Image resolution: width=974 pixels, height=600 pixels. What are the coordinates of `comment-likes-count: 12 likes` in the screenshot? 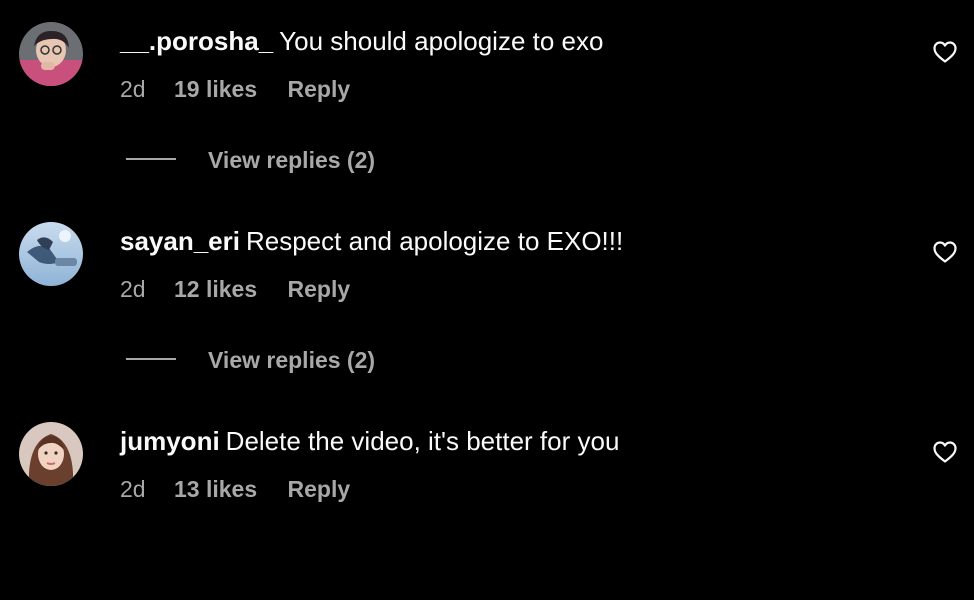 It's located at (215, 289).